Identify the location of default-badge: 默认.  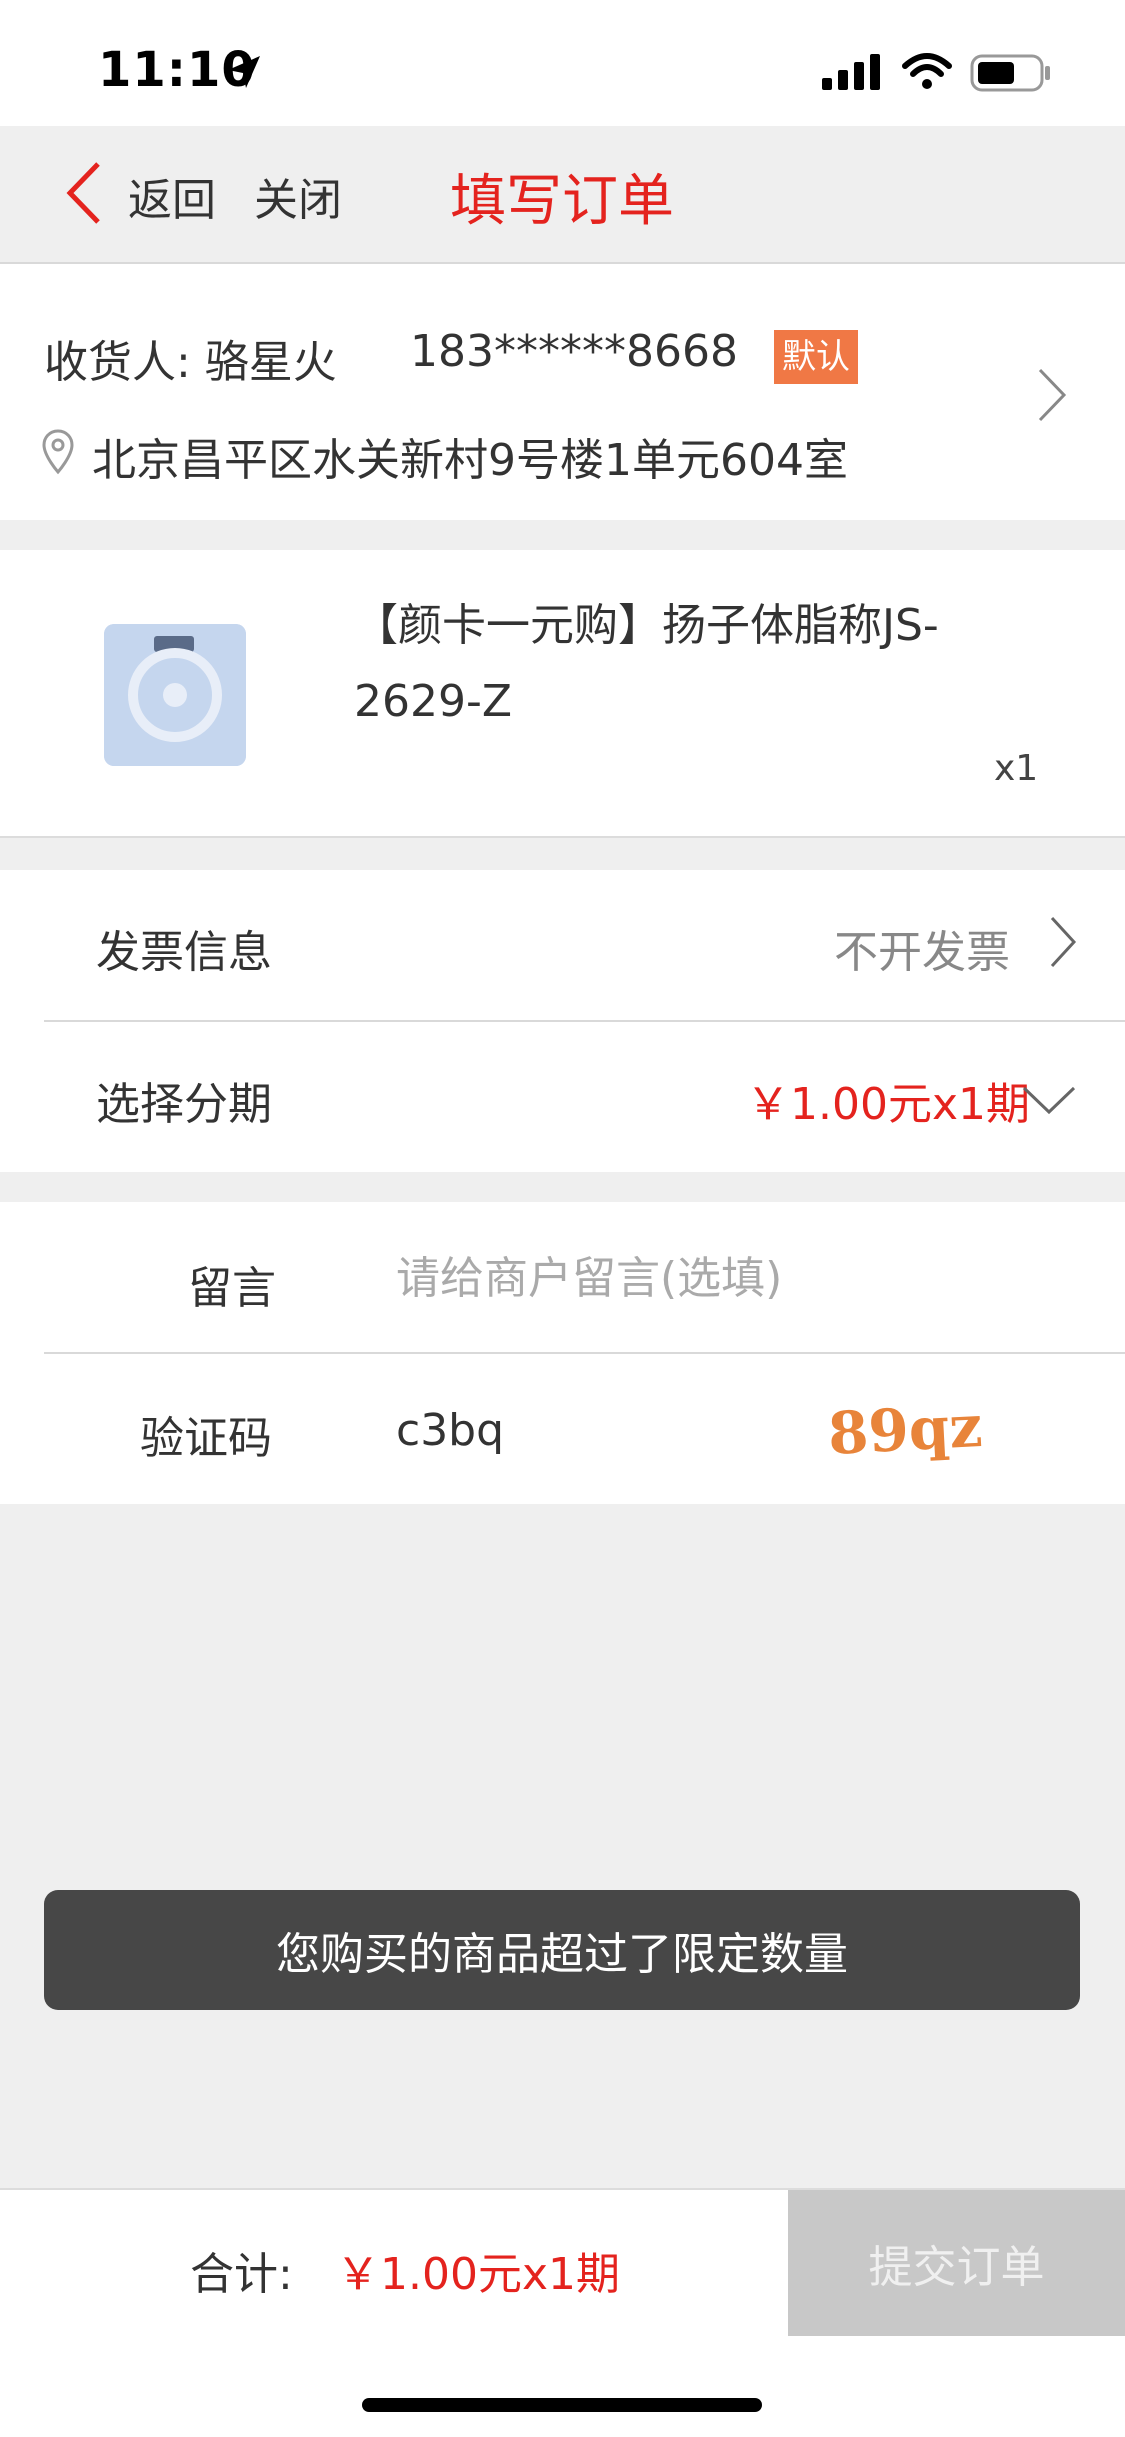
(816, 357).